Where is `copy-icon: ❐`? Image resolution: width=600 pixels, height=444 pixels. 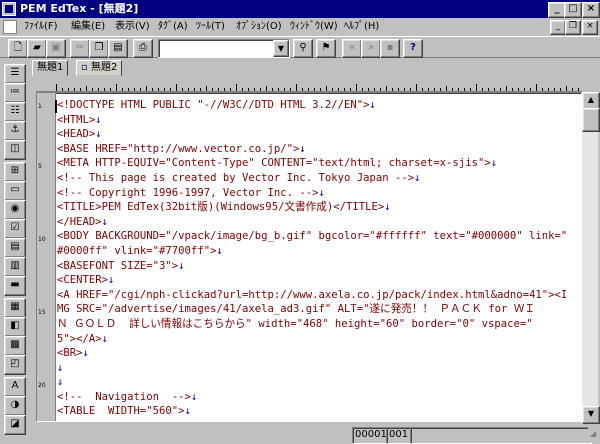 copy-icon: ❐ is located at coordinates (99, 48).